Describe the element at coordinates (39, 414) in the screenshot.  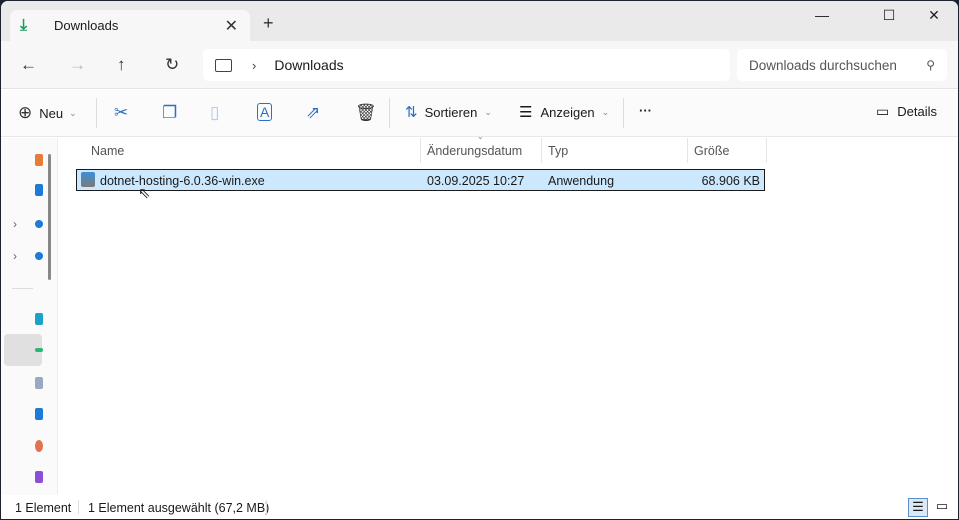
I see `pictures-icon` at that location.